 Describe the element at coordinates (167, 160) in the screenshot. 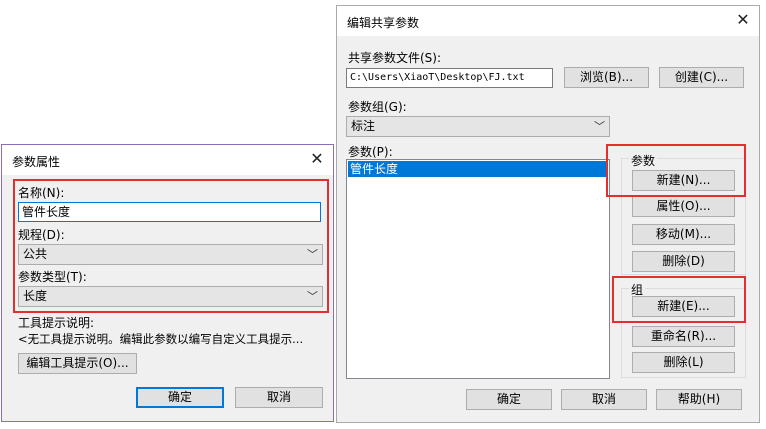

I see `title-bar: 参数属性 ✕` at that location.